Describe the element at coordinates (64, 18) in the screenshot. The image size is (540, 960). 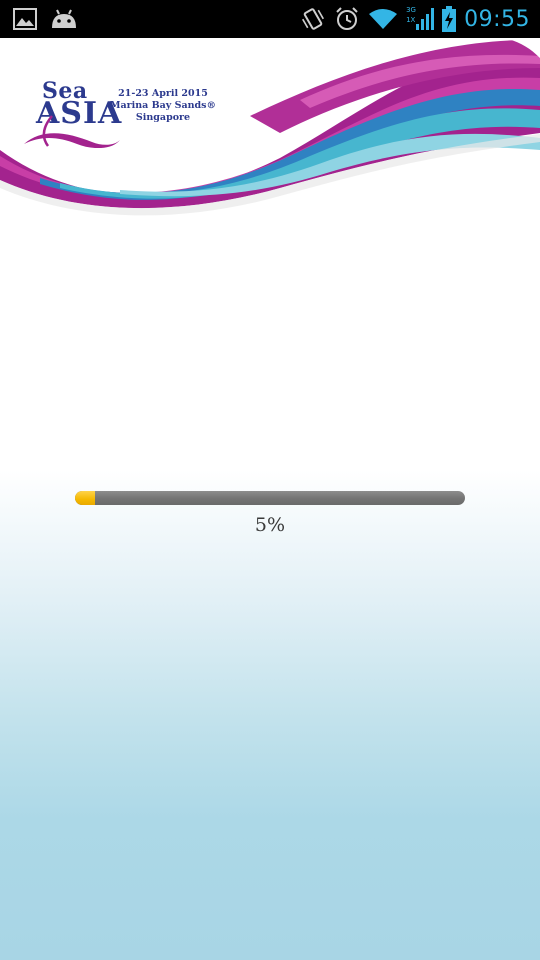
I see `android-icon` at that location.